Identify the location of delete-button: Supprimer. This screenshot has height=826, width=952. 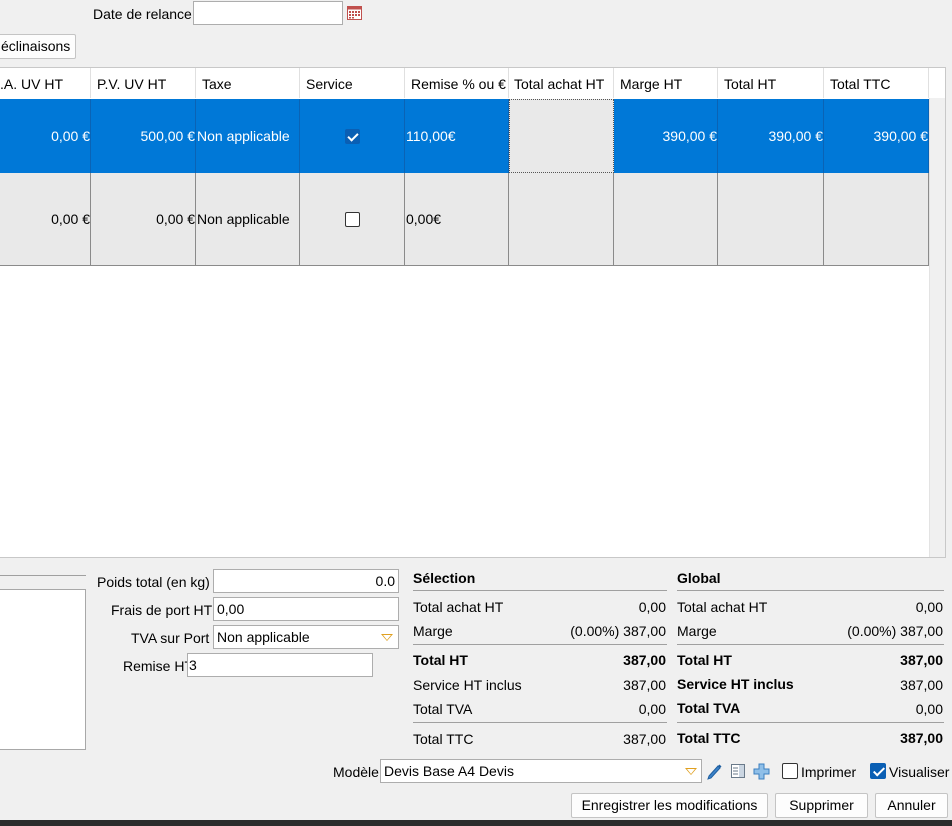
(821, 805).